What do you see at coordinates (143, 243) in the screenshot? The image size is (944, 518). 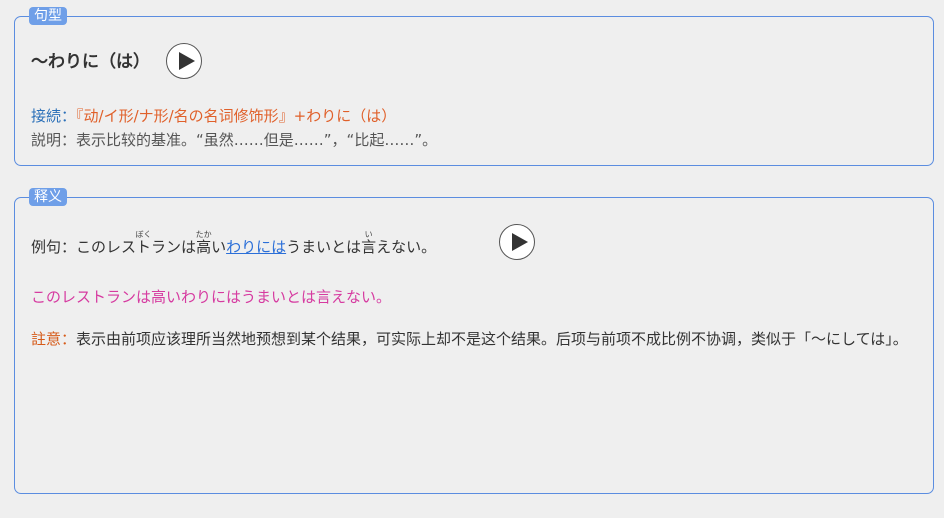 I see `furigana-word: トぼく` at bounding box center [143, 243].